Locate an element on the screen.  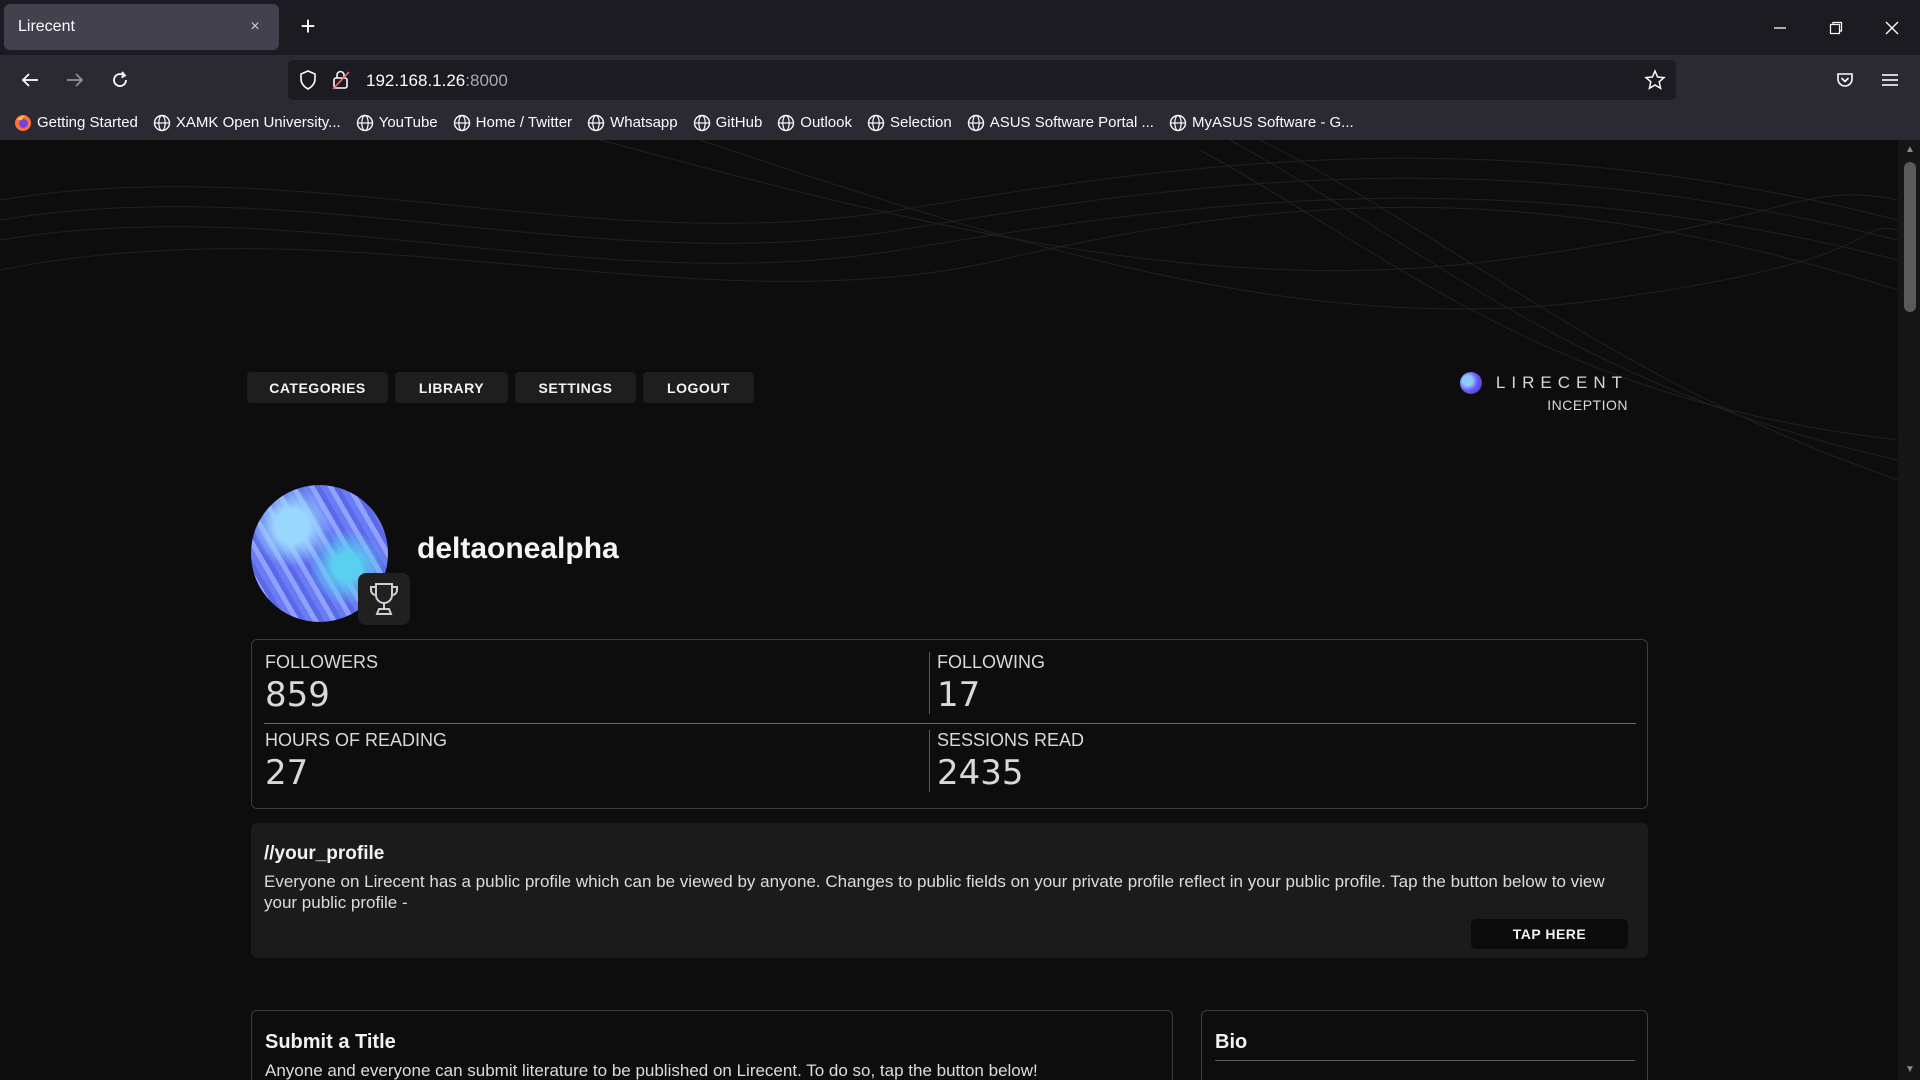
bookmark-label: Getting Started is located at coordinates (87, 122).